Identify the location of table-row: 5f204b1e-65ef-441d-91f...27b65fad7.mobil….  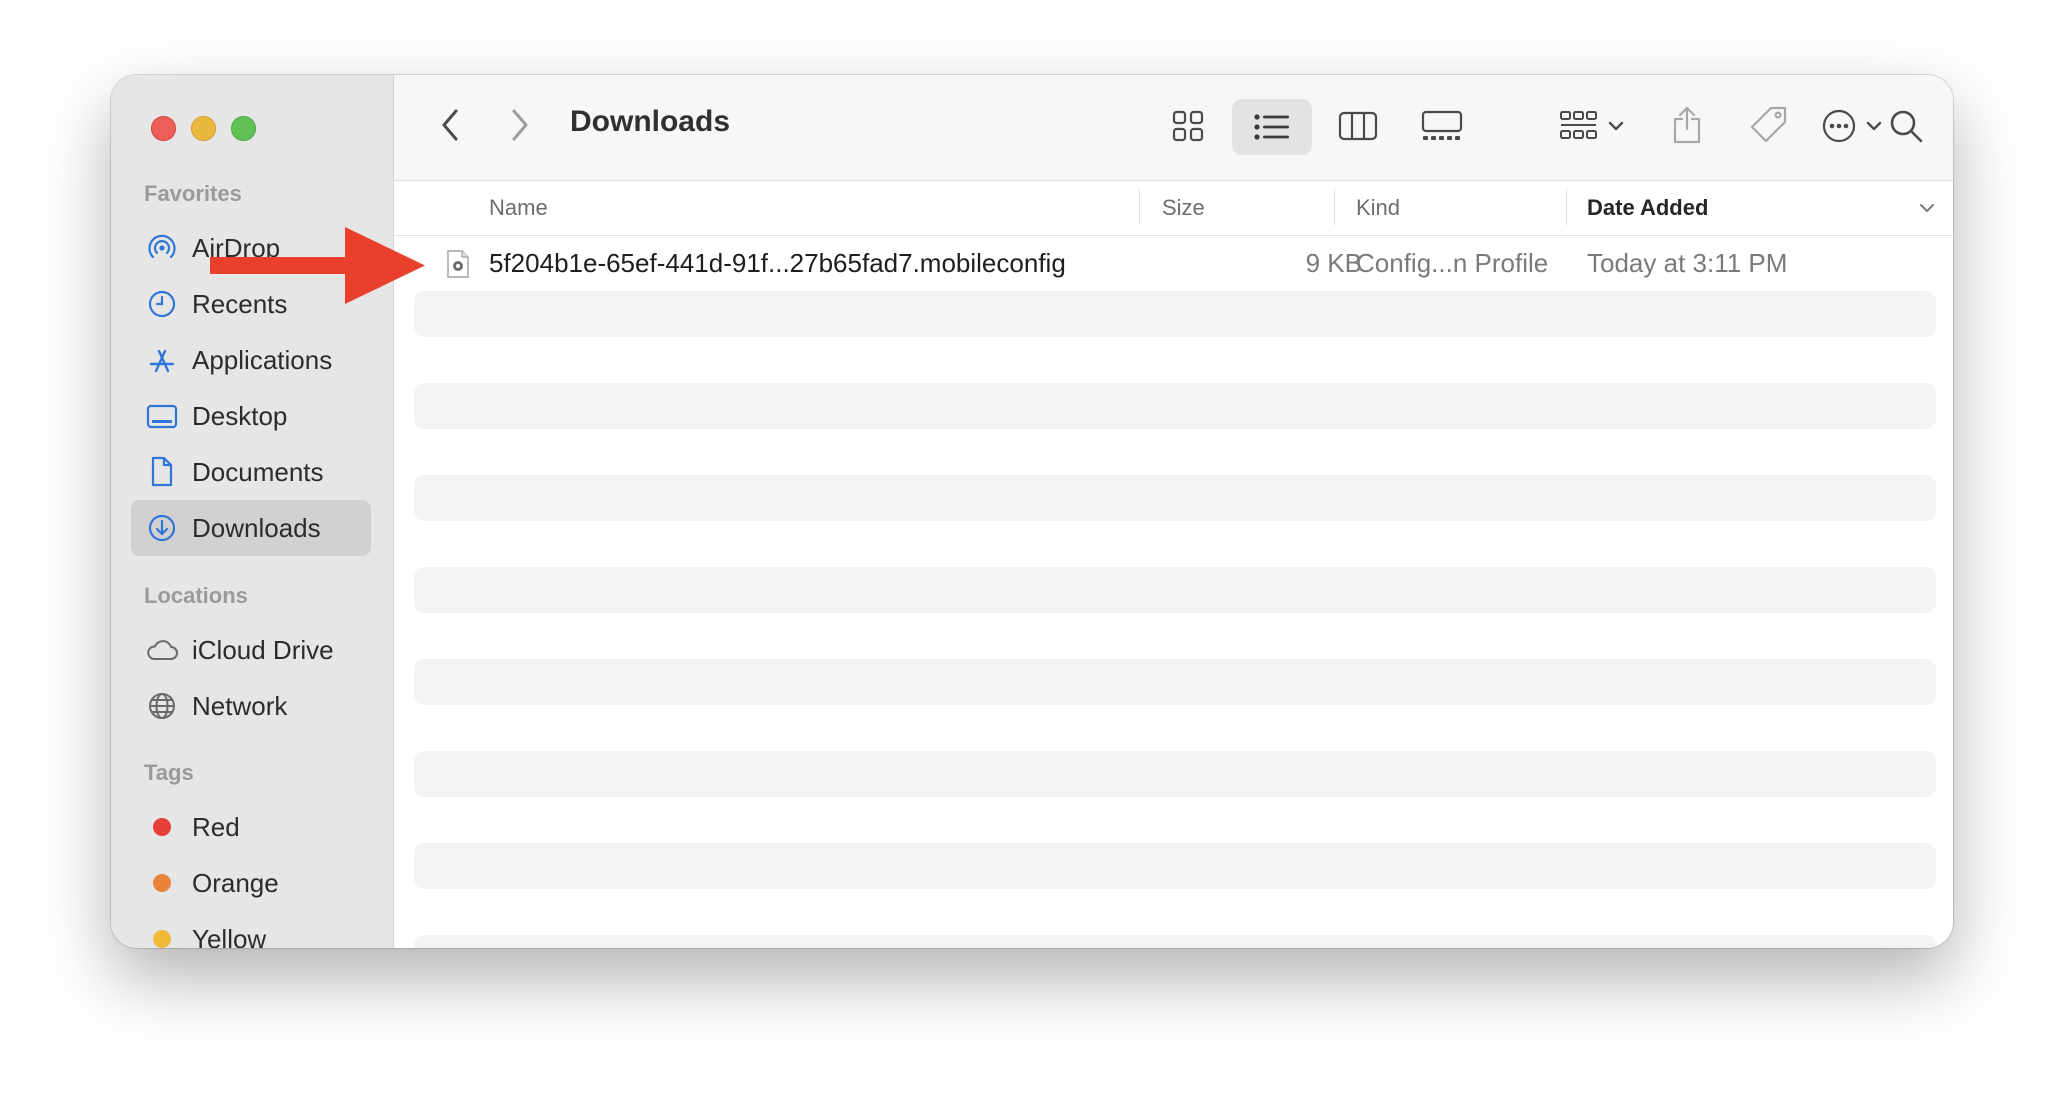
(1173, 263).